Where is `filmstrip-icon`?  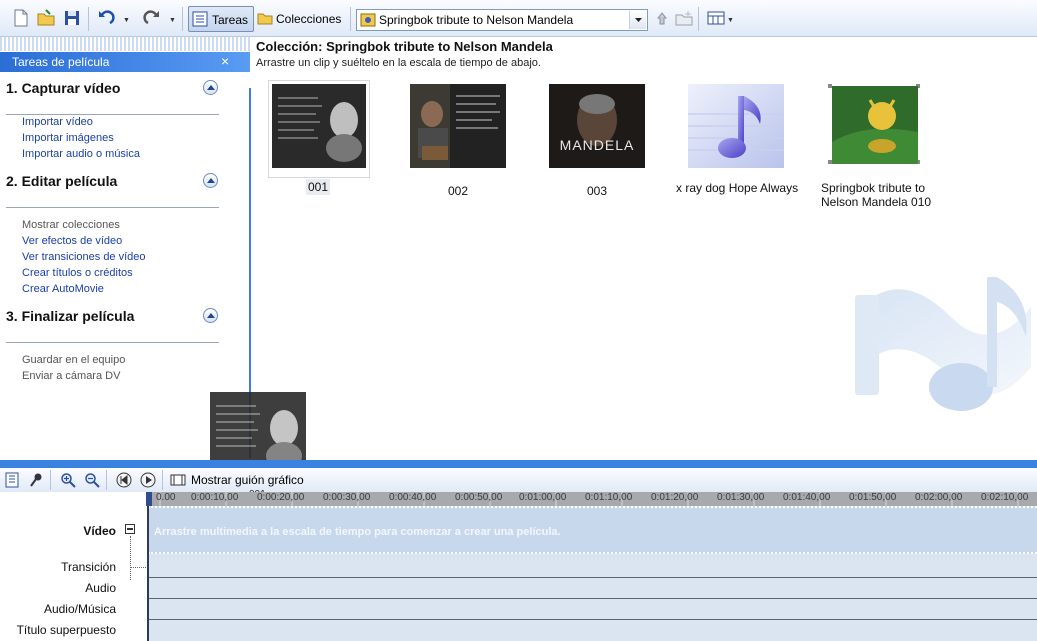
filmstrip-icon is located at coordinates (178, 480).